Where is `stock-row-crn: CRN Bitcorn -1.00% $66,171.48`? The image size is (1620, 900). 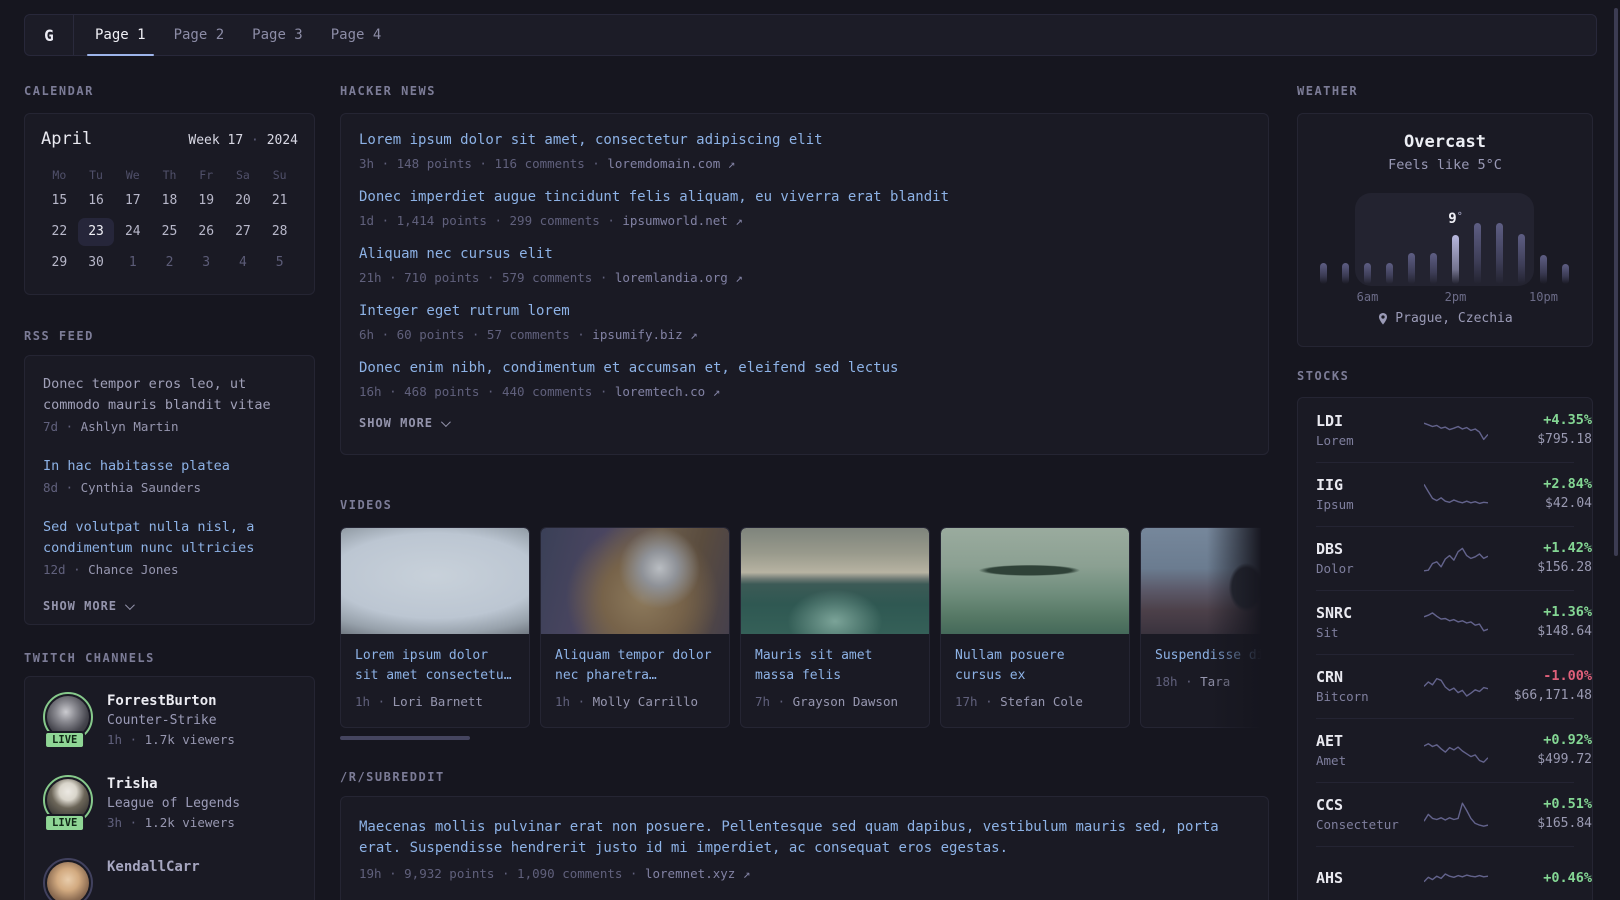
stock-row-crn: CRN Bitcorn -1.00% $66,171.48 is located at coordinates (1445, 686).